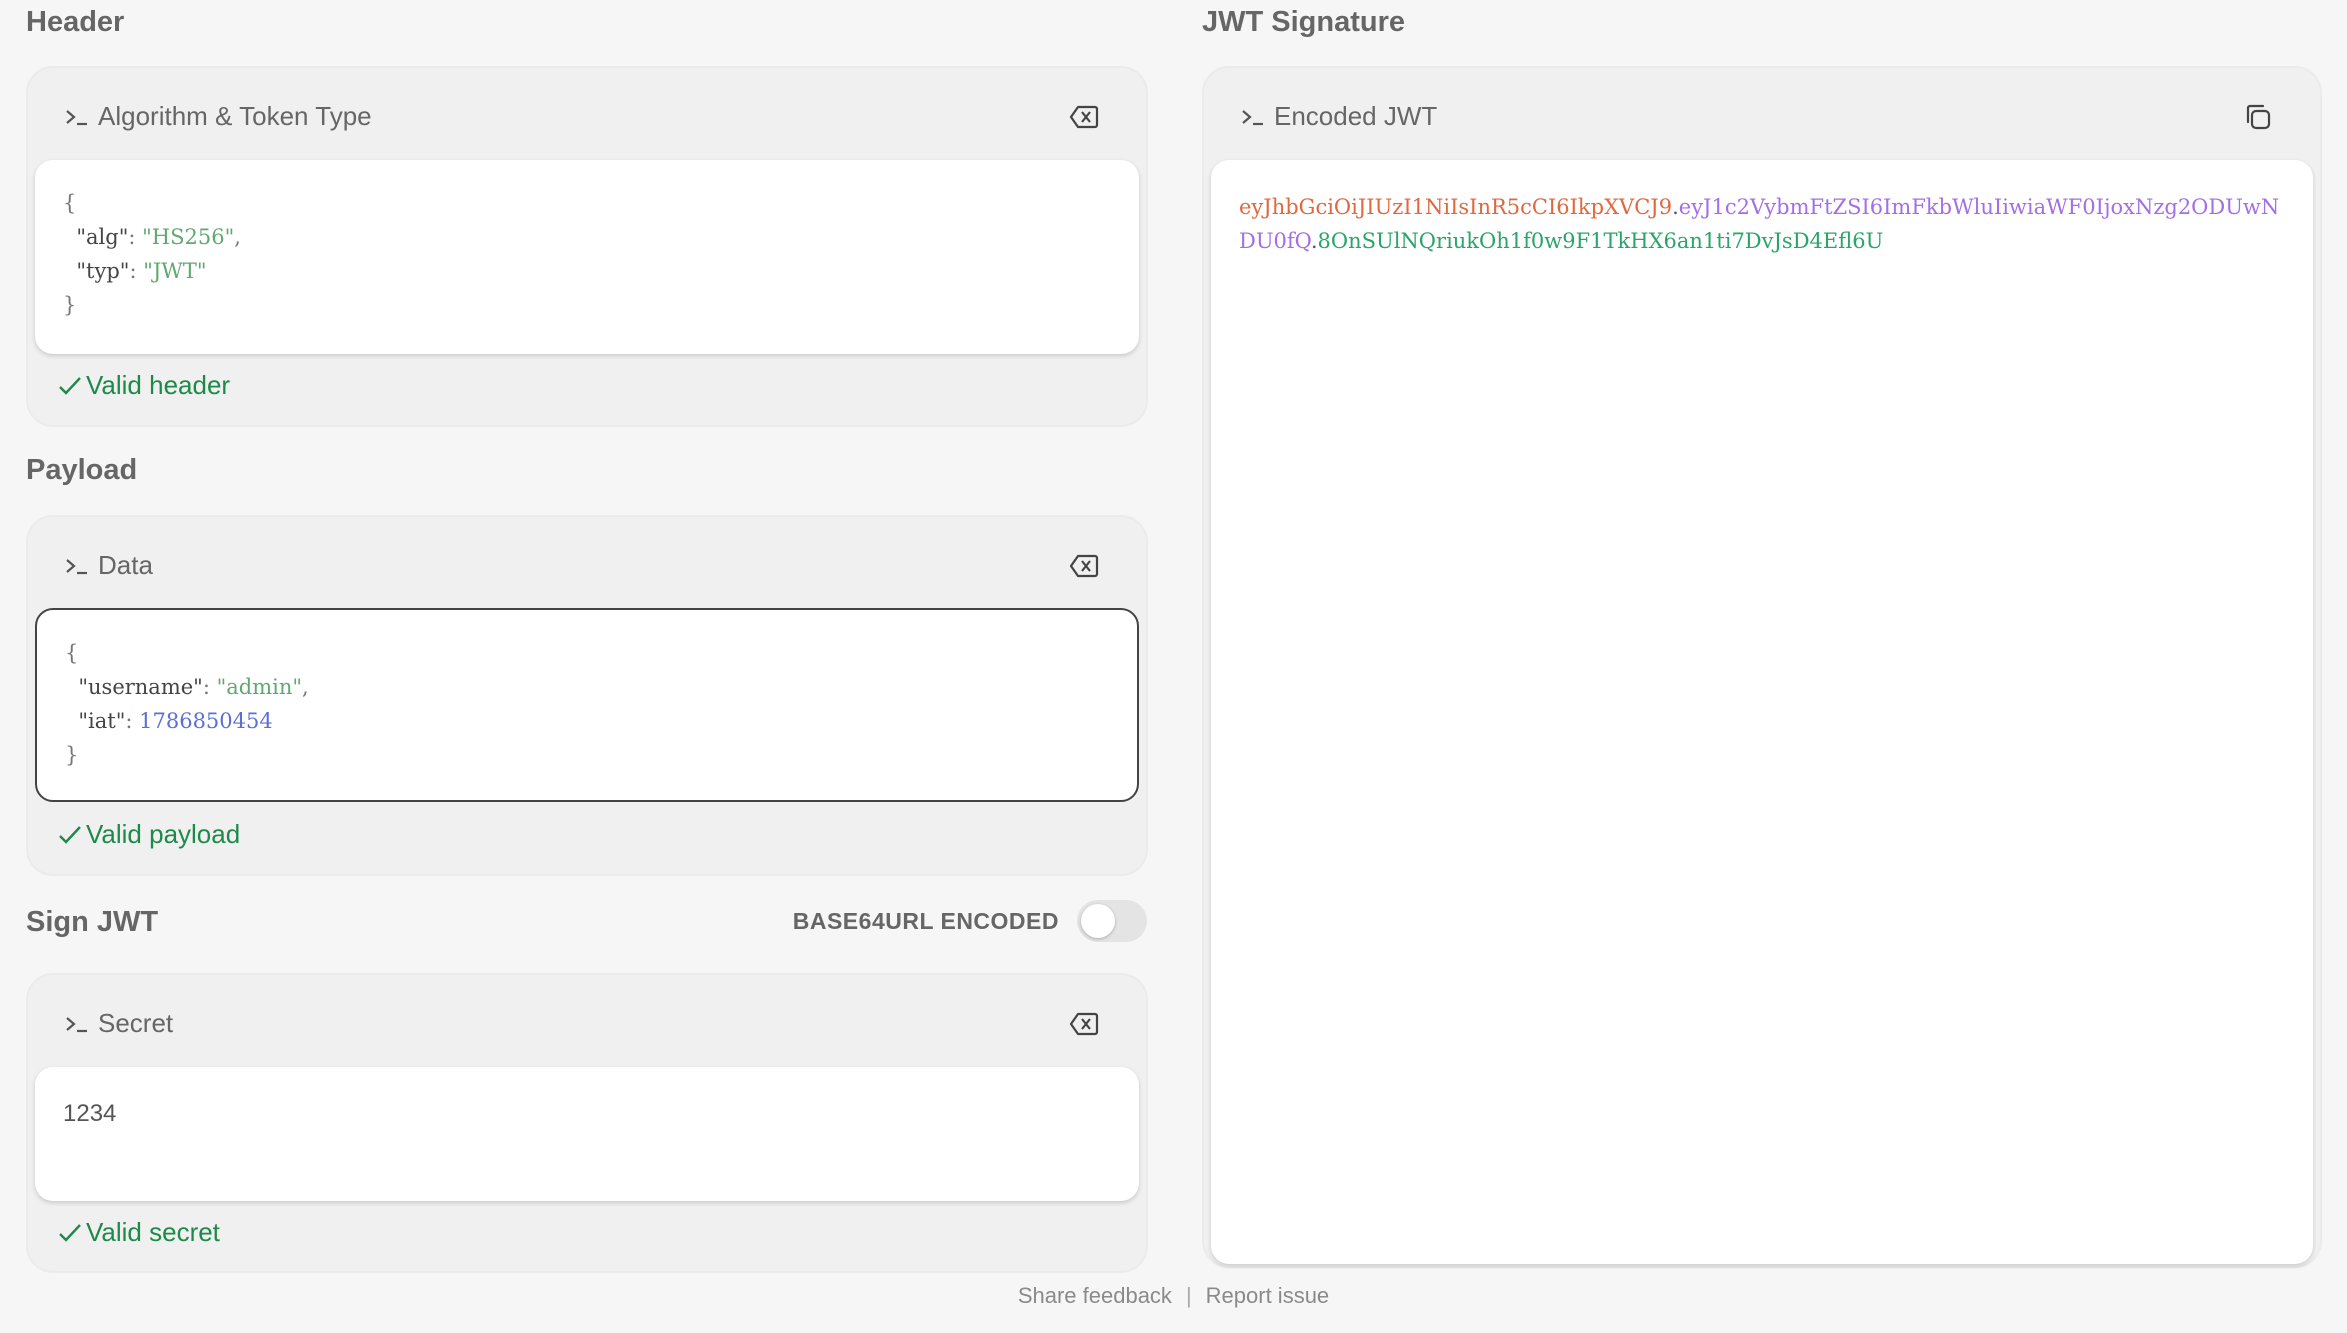 The height and width of the screenshot is (1333, 2347). I want to click on copy-jwt-button, so click(2258, 117).